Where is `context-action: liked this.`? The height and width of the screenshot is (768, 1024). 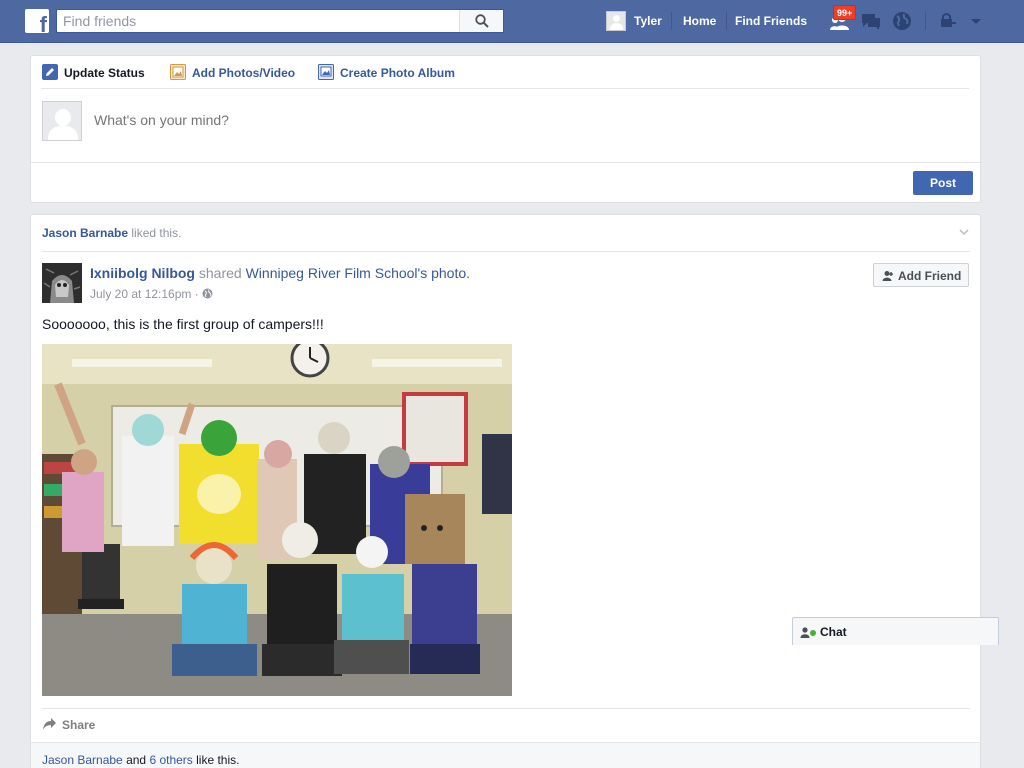 context-action: liked this. is located at coordinates (155, 233).